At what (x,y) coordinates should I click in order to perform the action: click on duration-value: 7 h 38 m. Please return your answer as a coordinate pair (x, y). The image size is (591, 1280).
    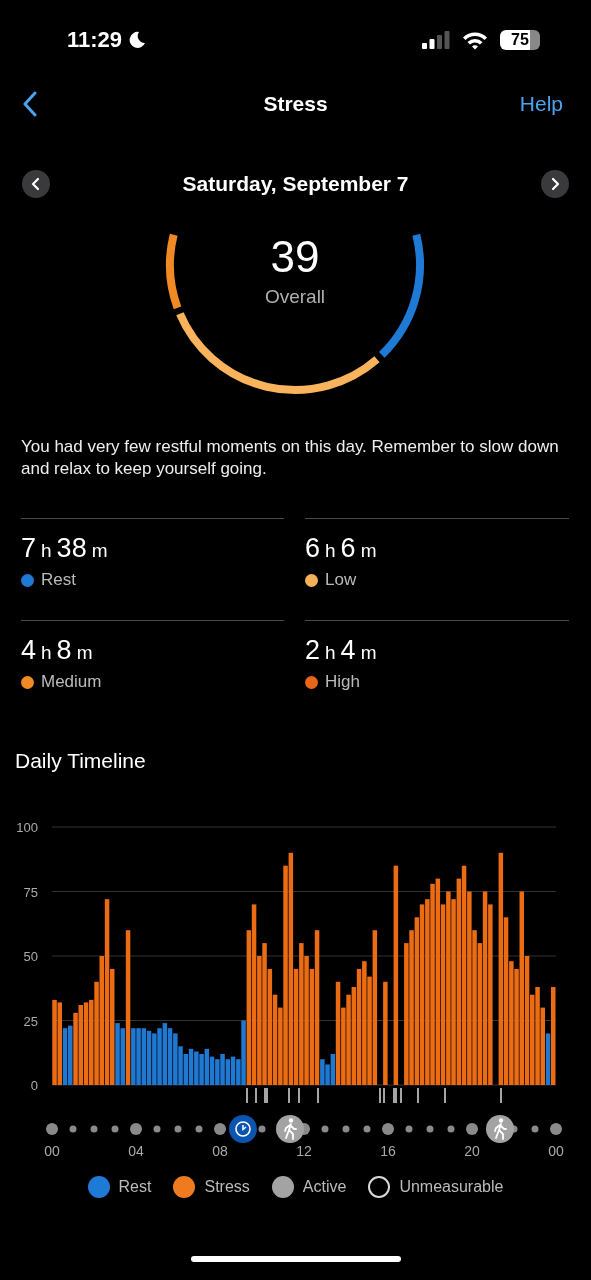
    Looking at the image, I should click on (65, 548).